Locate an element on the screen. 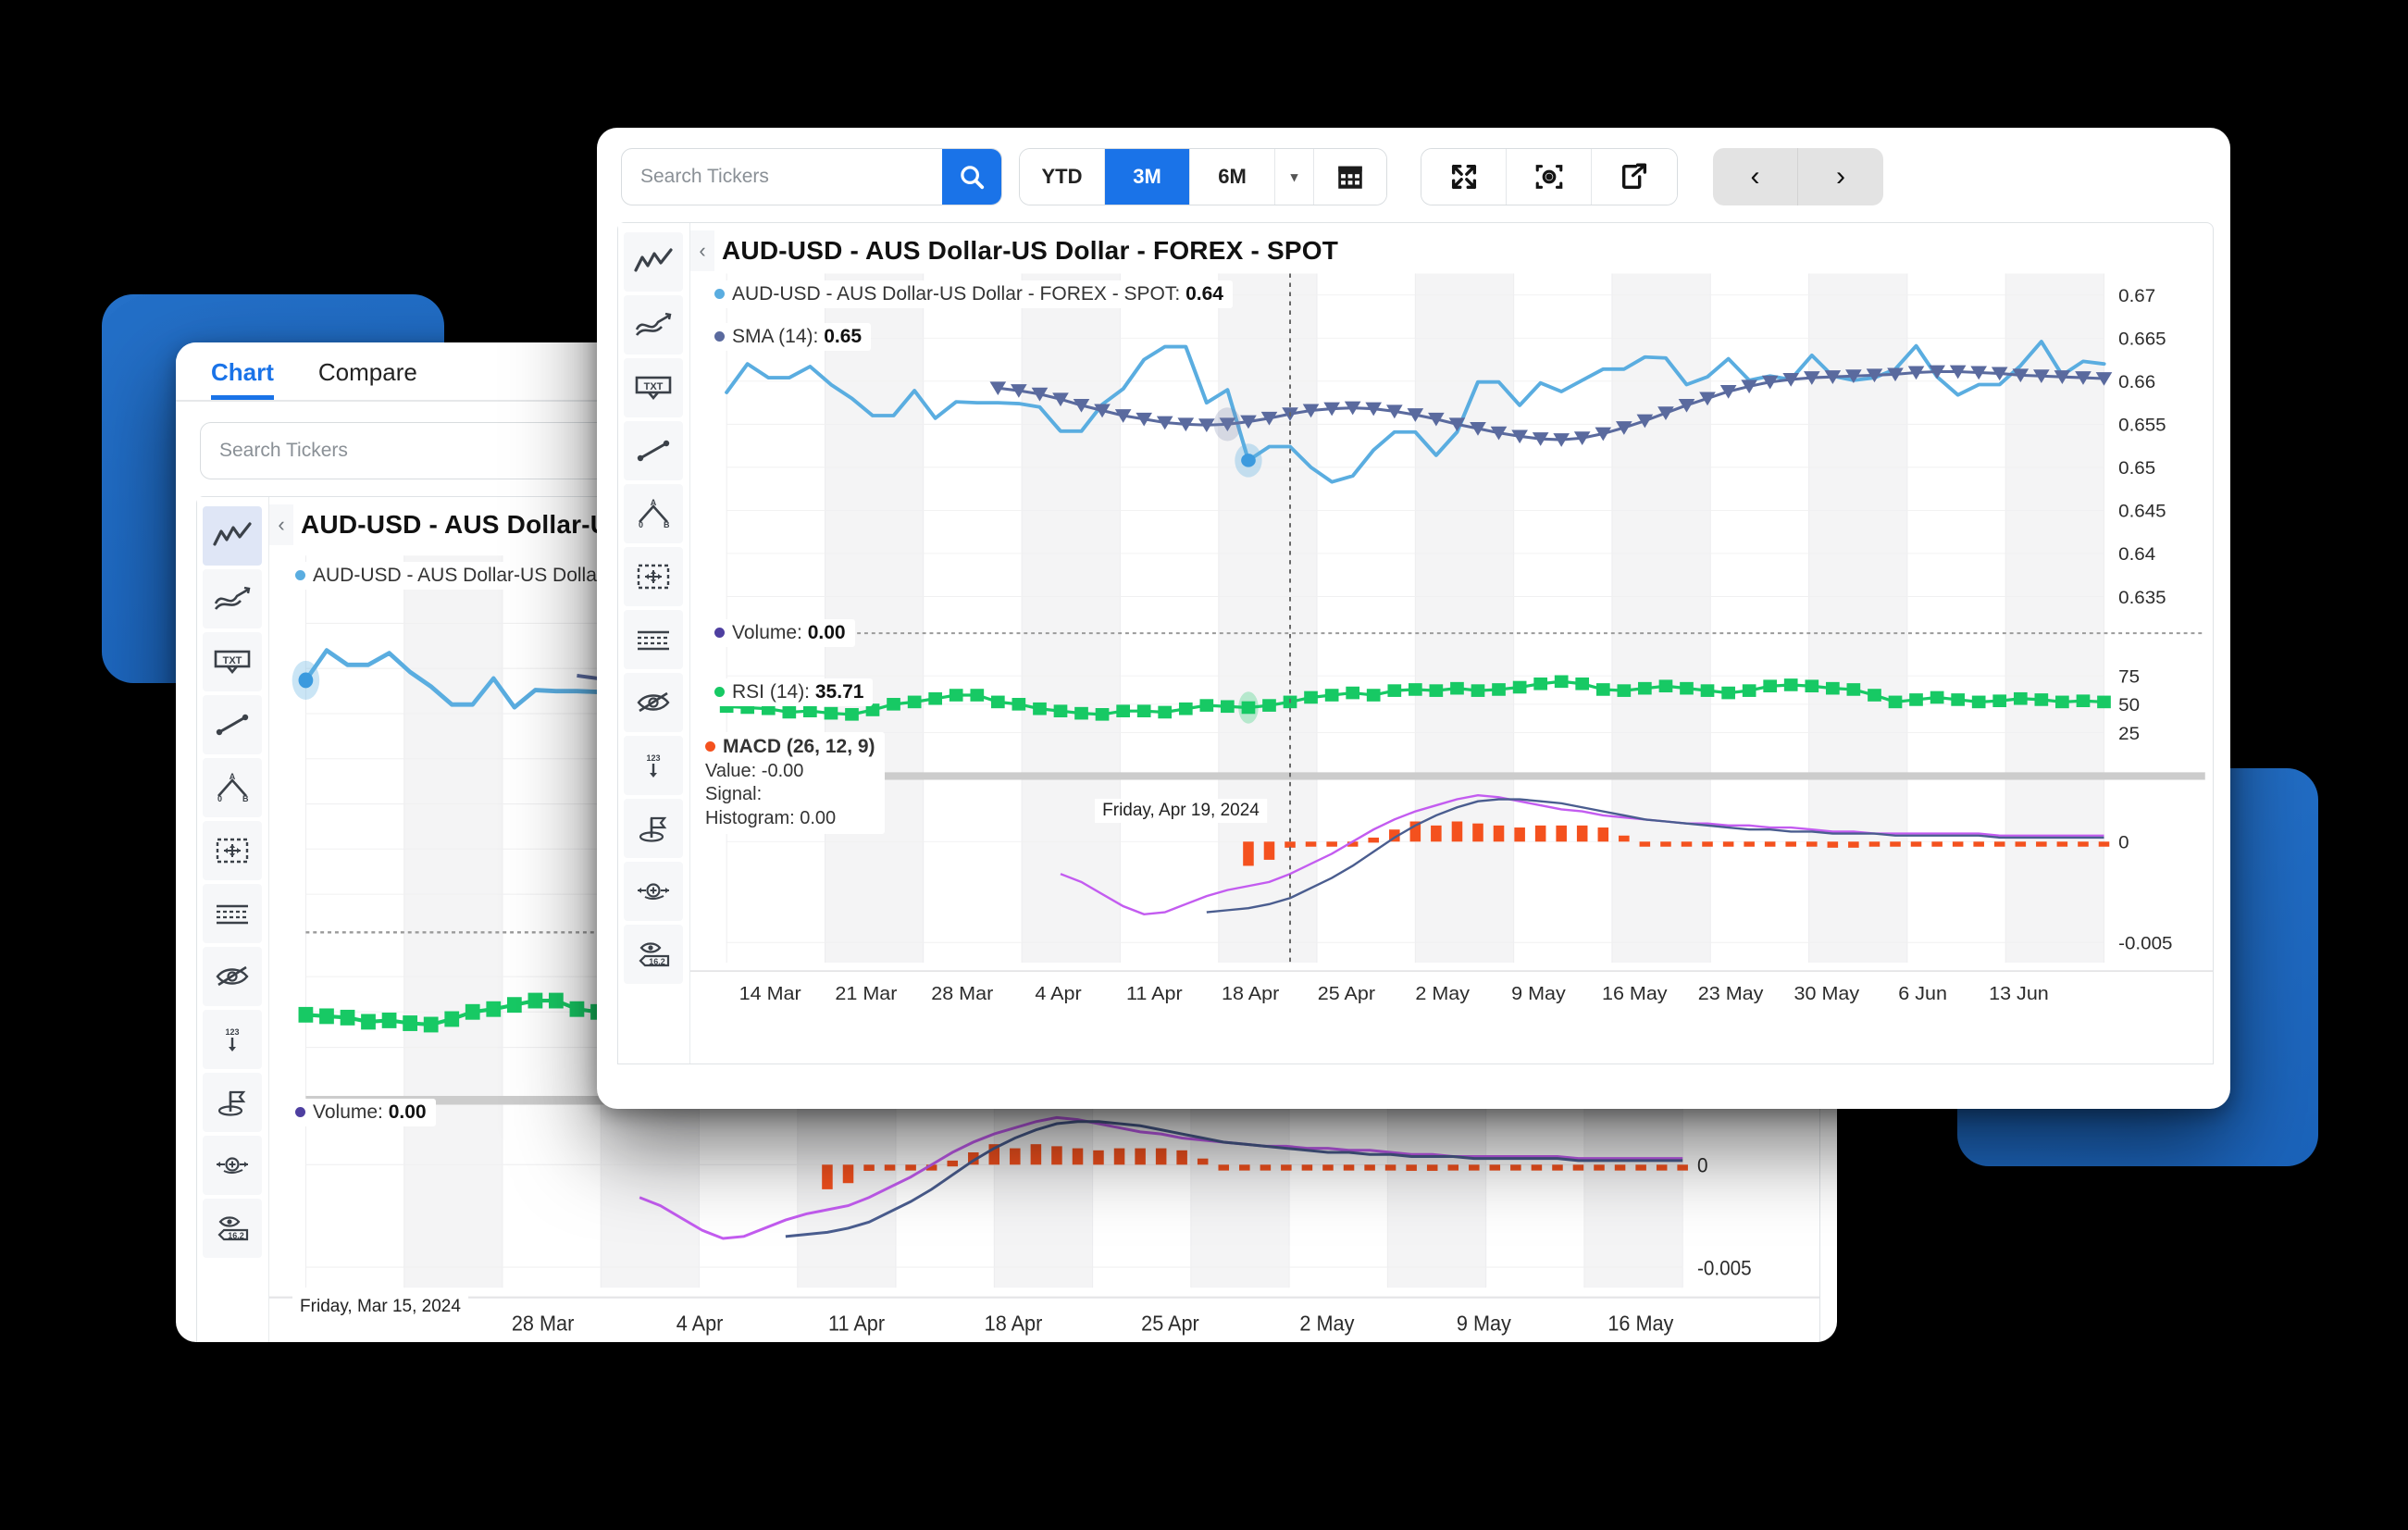  range-ytd-button: YTD is located at coordinates (1062, 177).